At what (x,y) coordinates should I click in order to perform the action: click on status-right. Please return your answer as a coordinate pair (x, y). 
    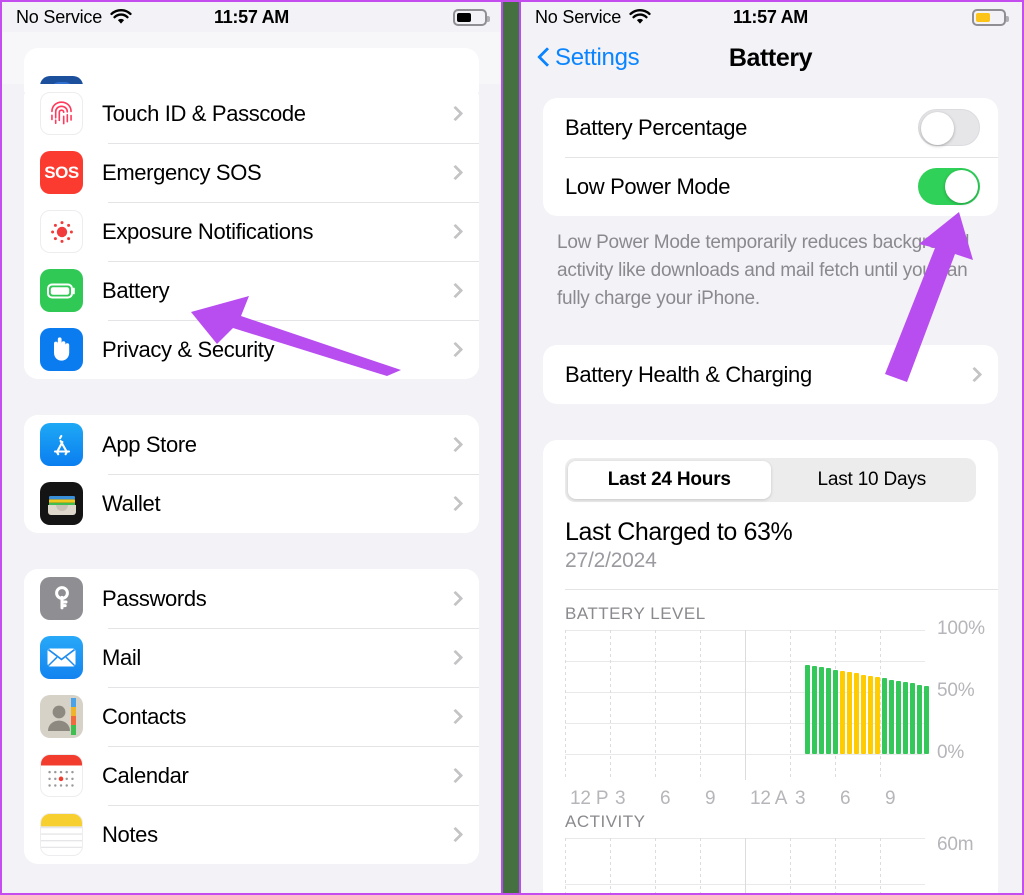
    Looking at the image, I should click on (990, 17).